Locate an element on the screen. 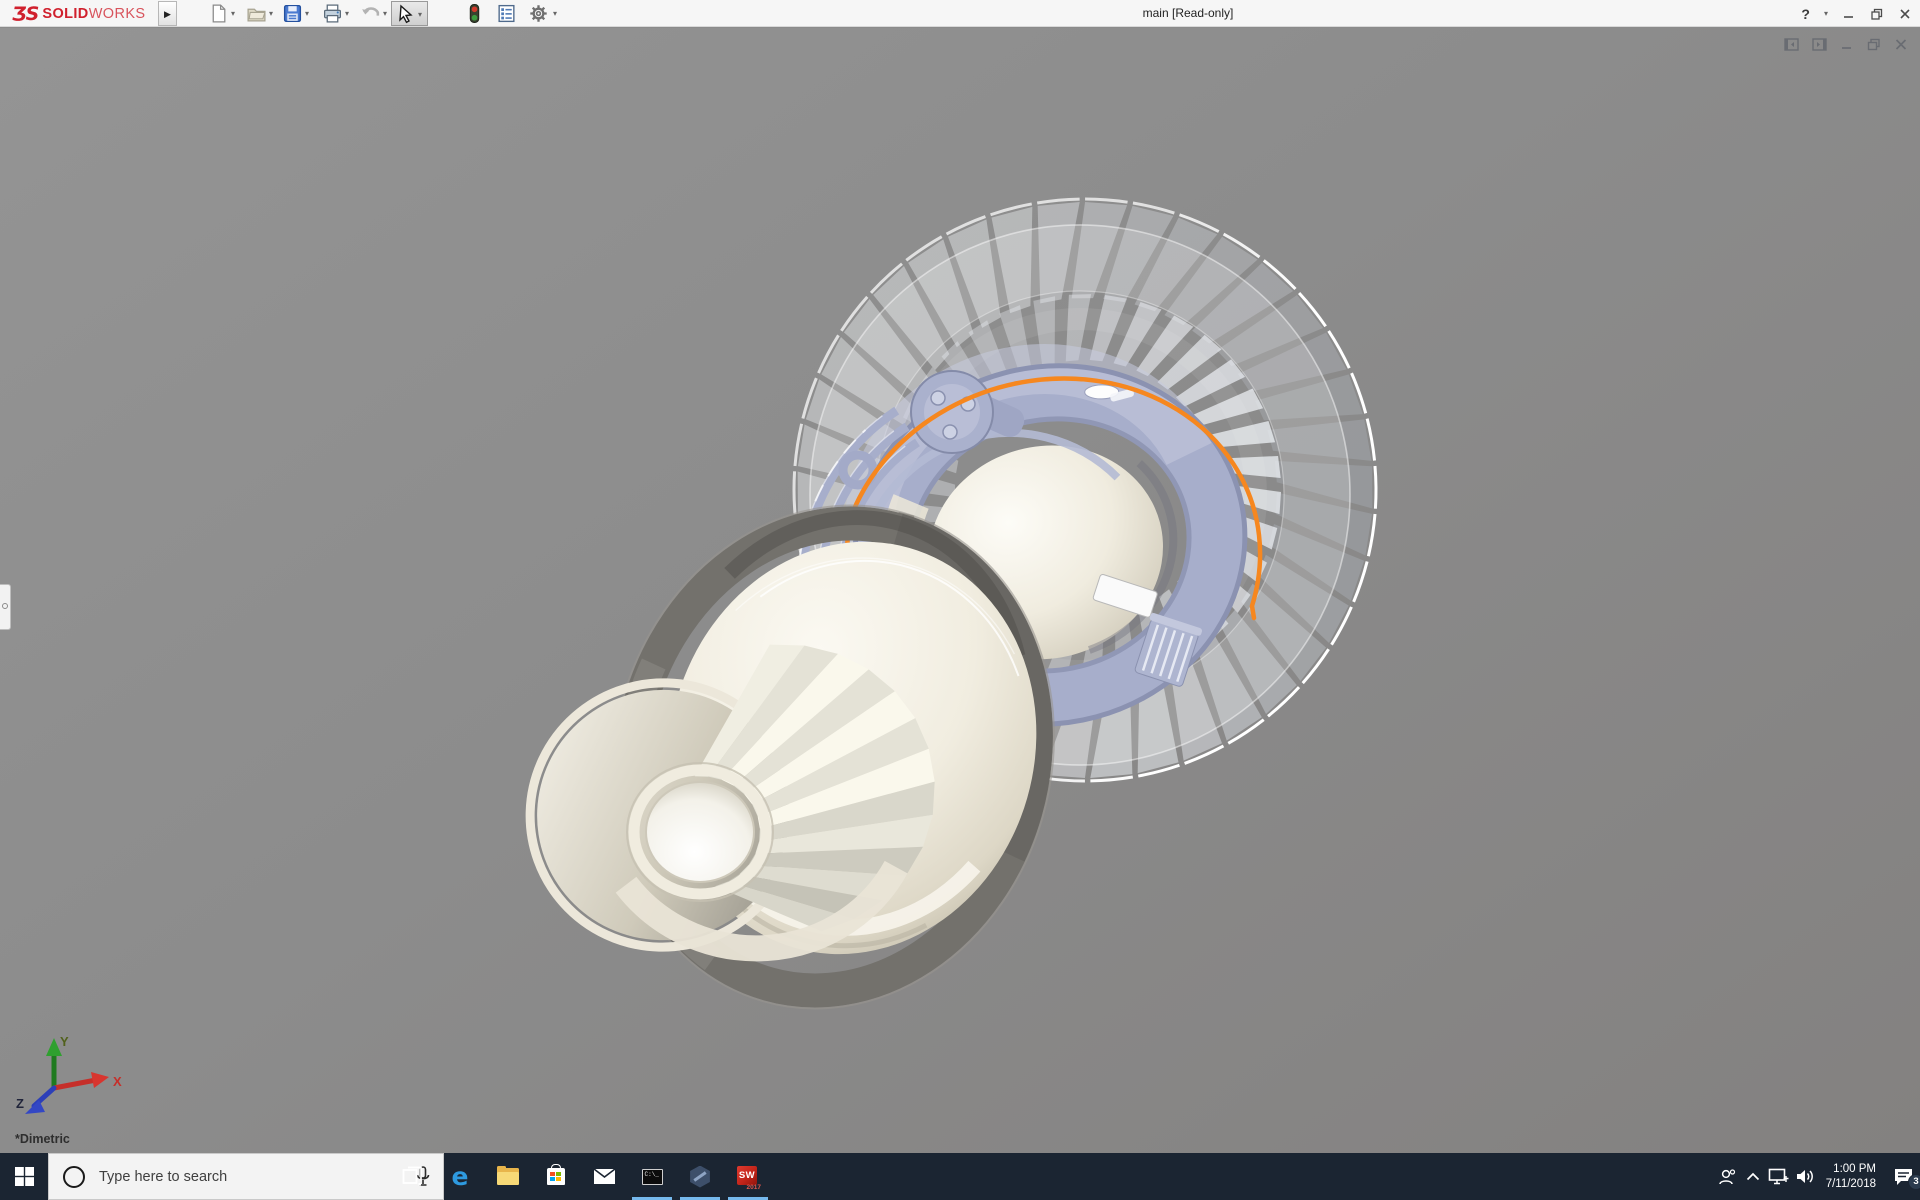 The height and width of the screenshot is (1200, 1920). save-dropdown-icon: ▾ is located at coordinates (307, 13).